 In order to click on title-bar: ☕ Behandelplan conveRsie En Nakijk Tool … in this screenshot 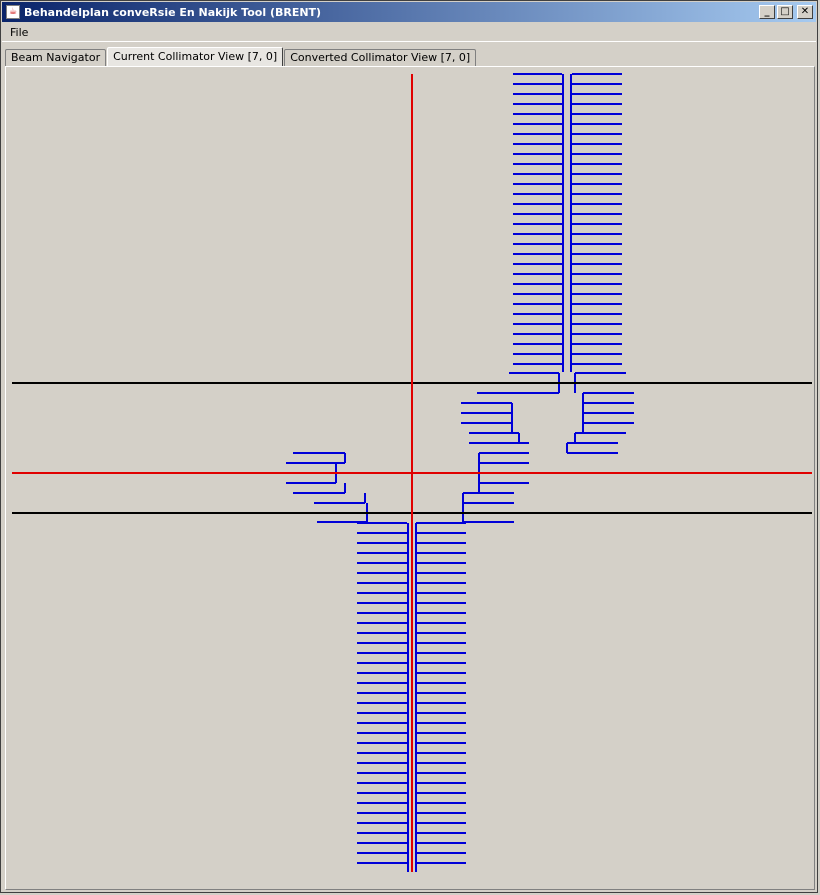, I will do `click(409, 12)`.